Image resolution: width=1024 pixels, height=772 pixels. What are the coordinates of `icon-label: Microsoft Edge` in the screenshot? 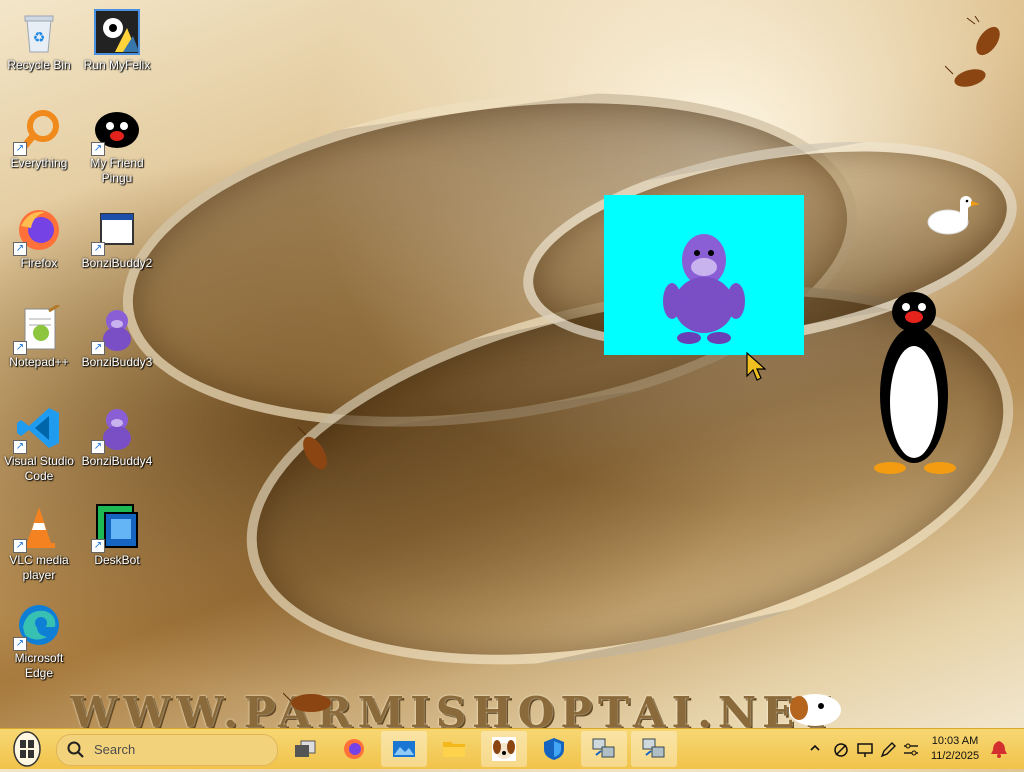 It's located at (39, 665).